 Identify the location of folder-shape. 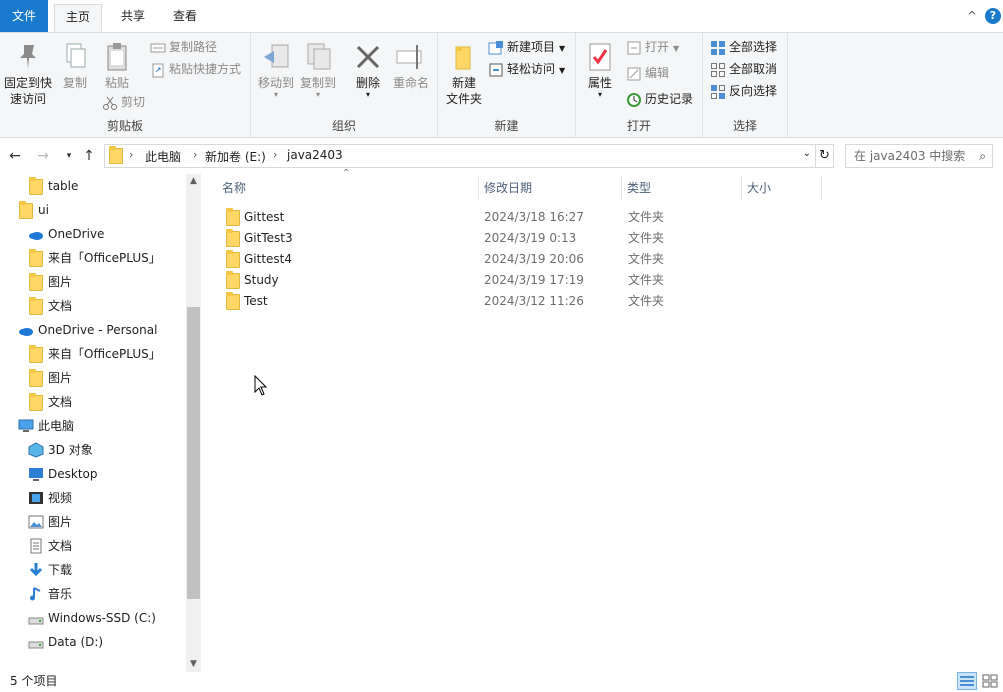
(36, 354).